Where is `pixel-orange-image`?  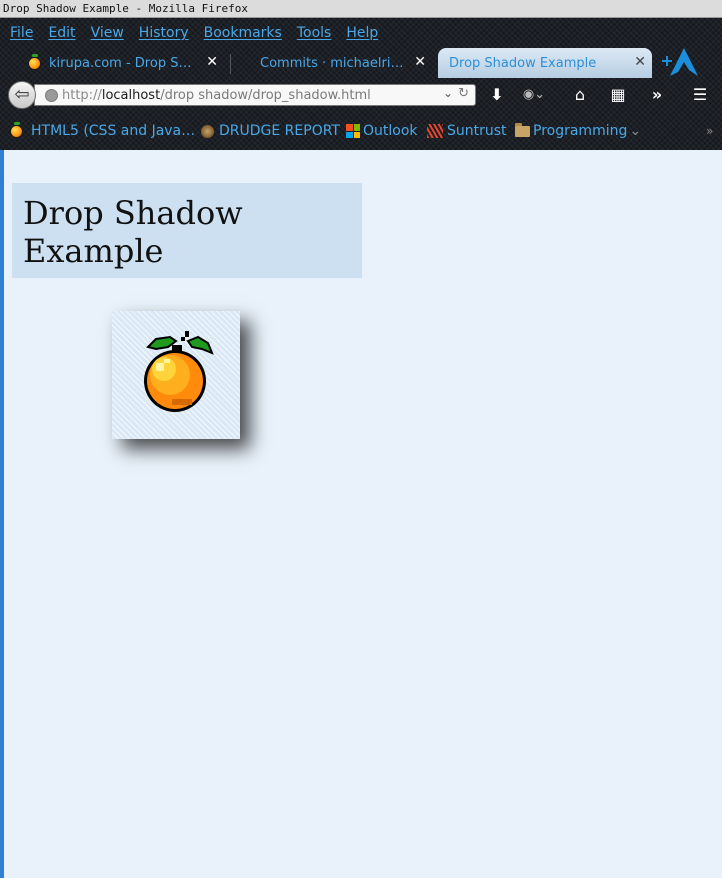
pixel-orange-image is located at coordinates (179, 371).